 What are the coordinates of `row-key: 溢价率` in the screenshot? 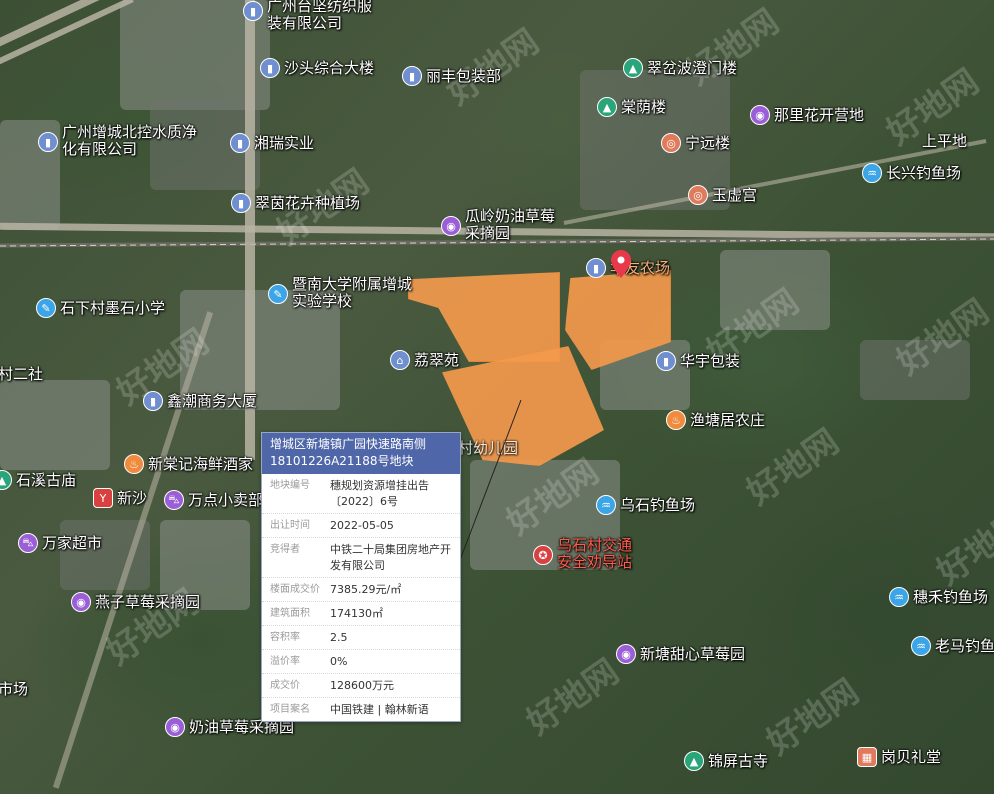 It's located at (285, 661).